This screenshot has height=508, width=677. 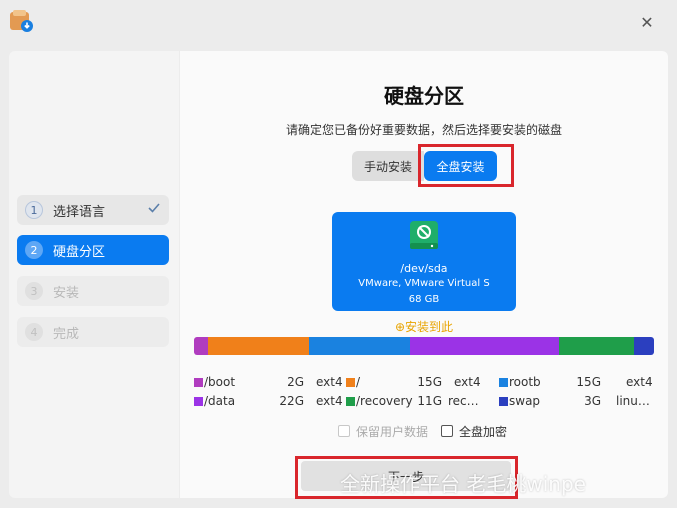 What do you see at coordinates (424, 235) in the screenshot?
I see `disk-icon` at bounding box center [424, 235].